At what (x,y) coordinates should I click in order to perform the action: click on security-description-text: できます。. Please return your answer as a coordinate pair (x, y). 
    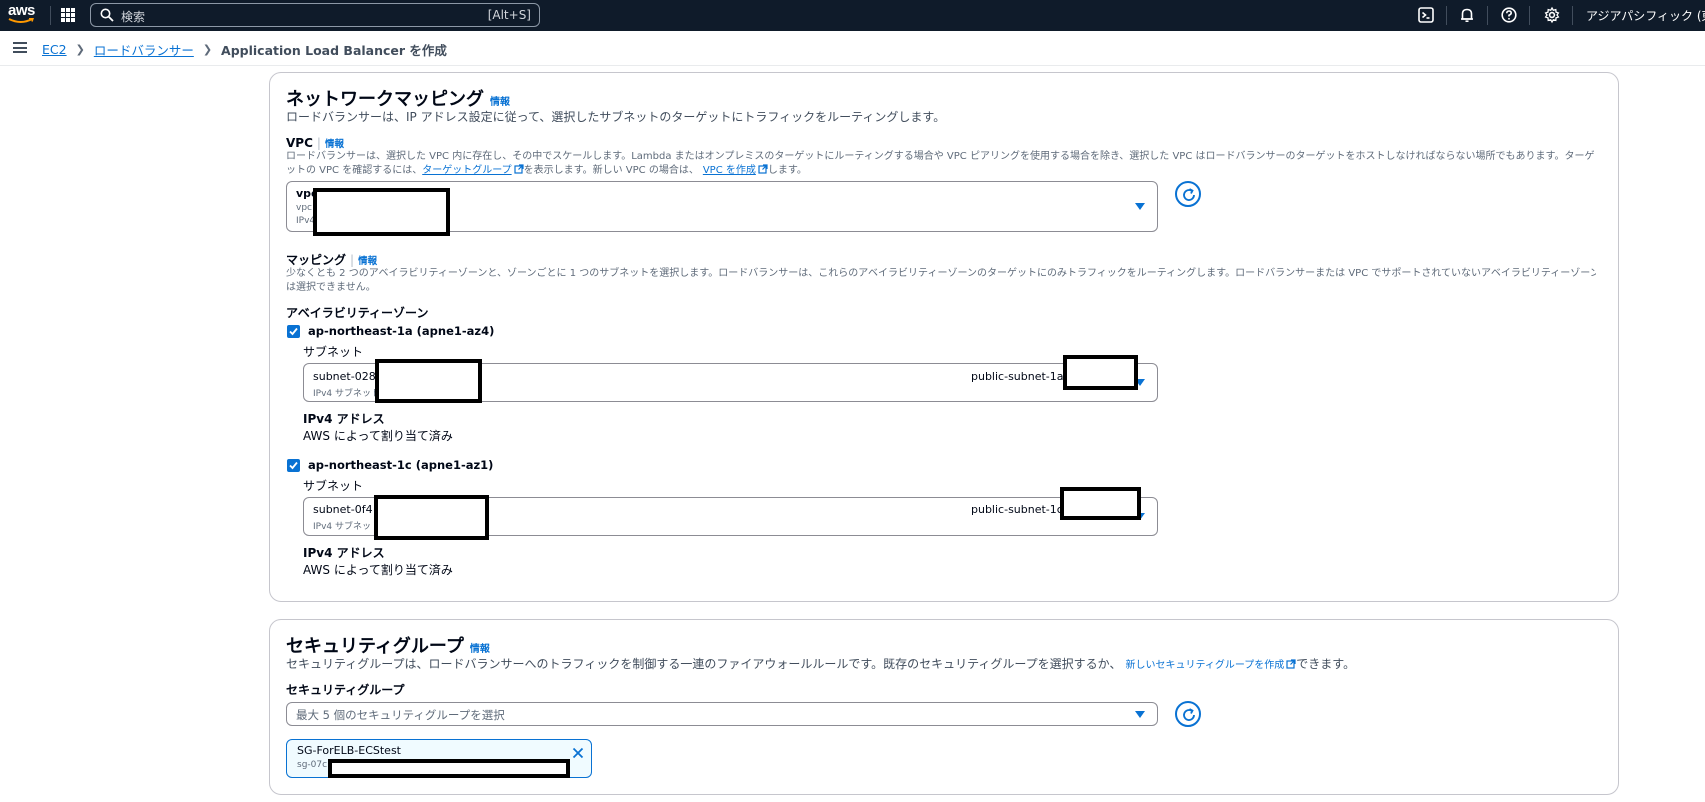
    Looking at the image, I should click on (1326, 664).